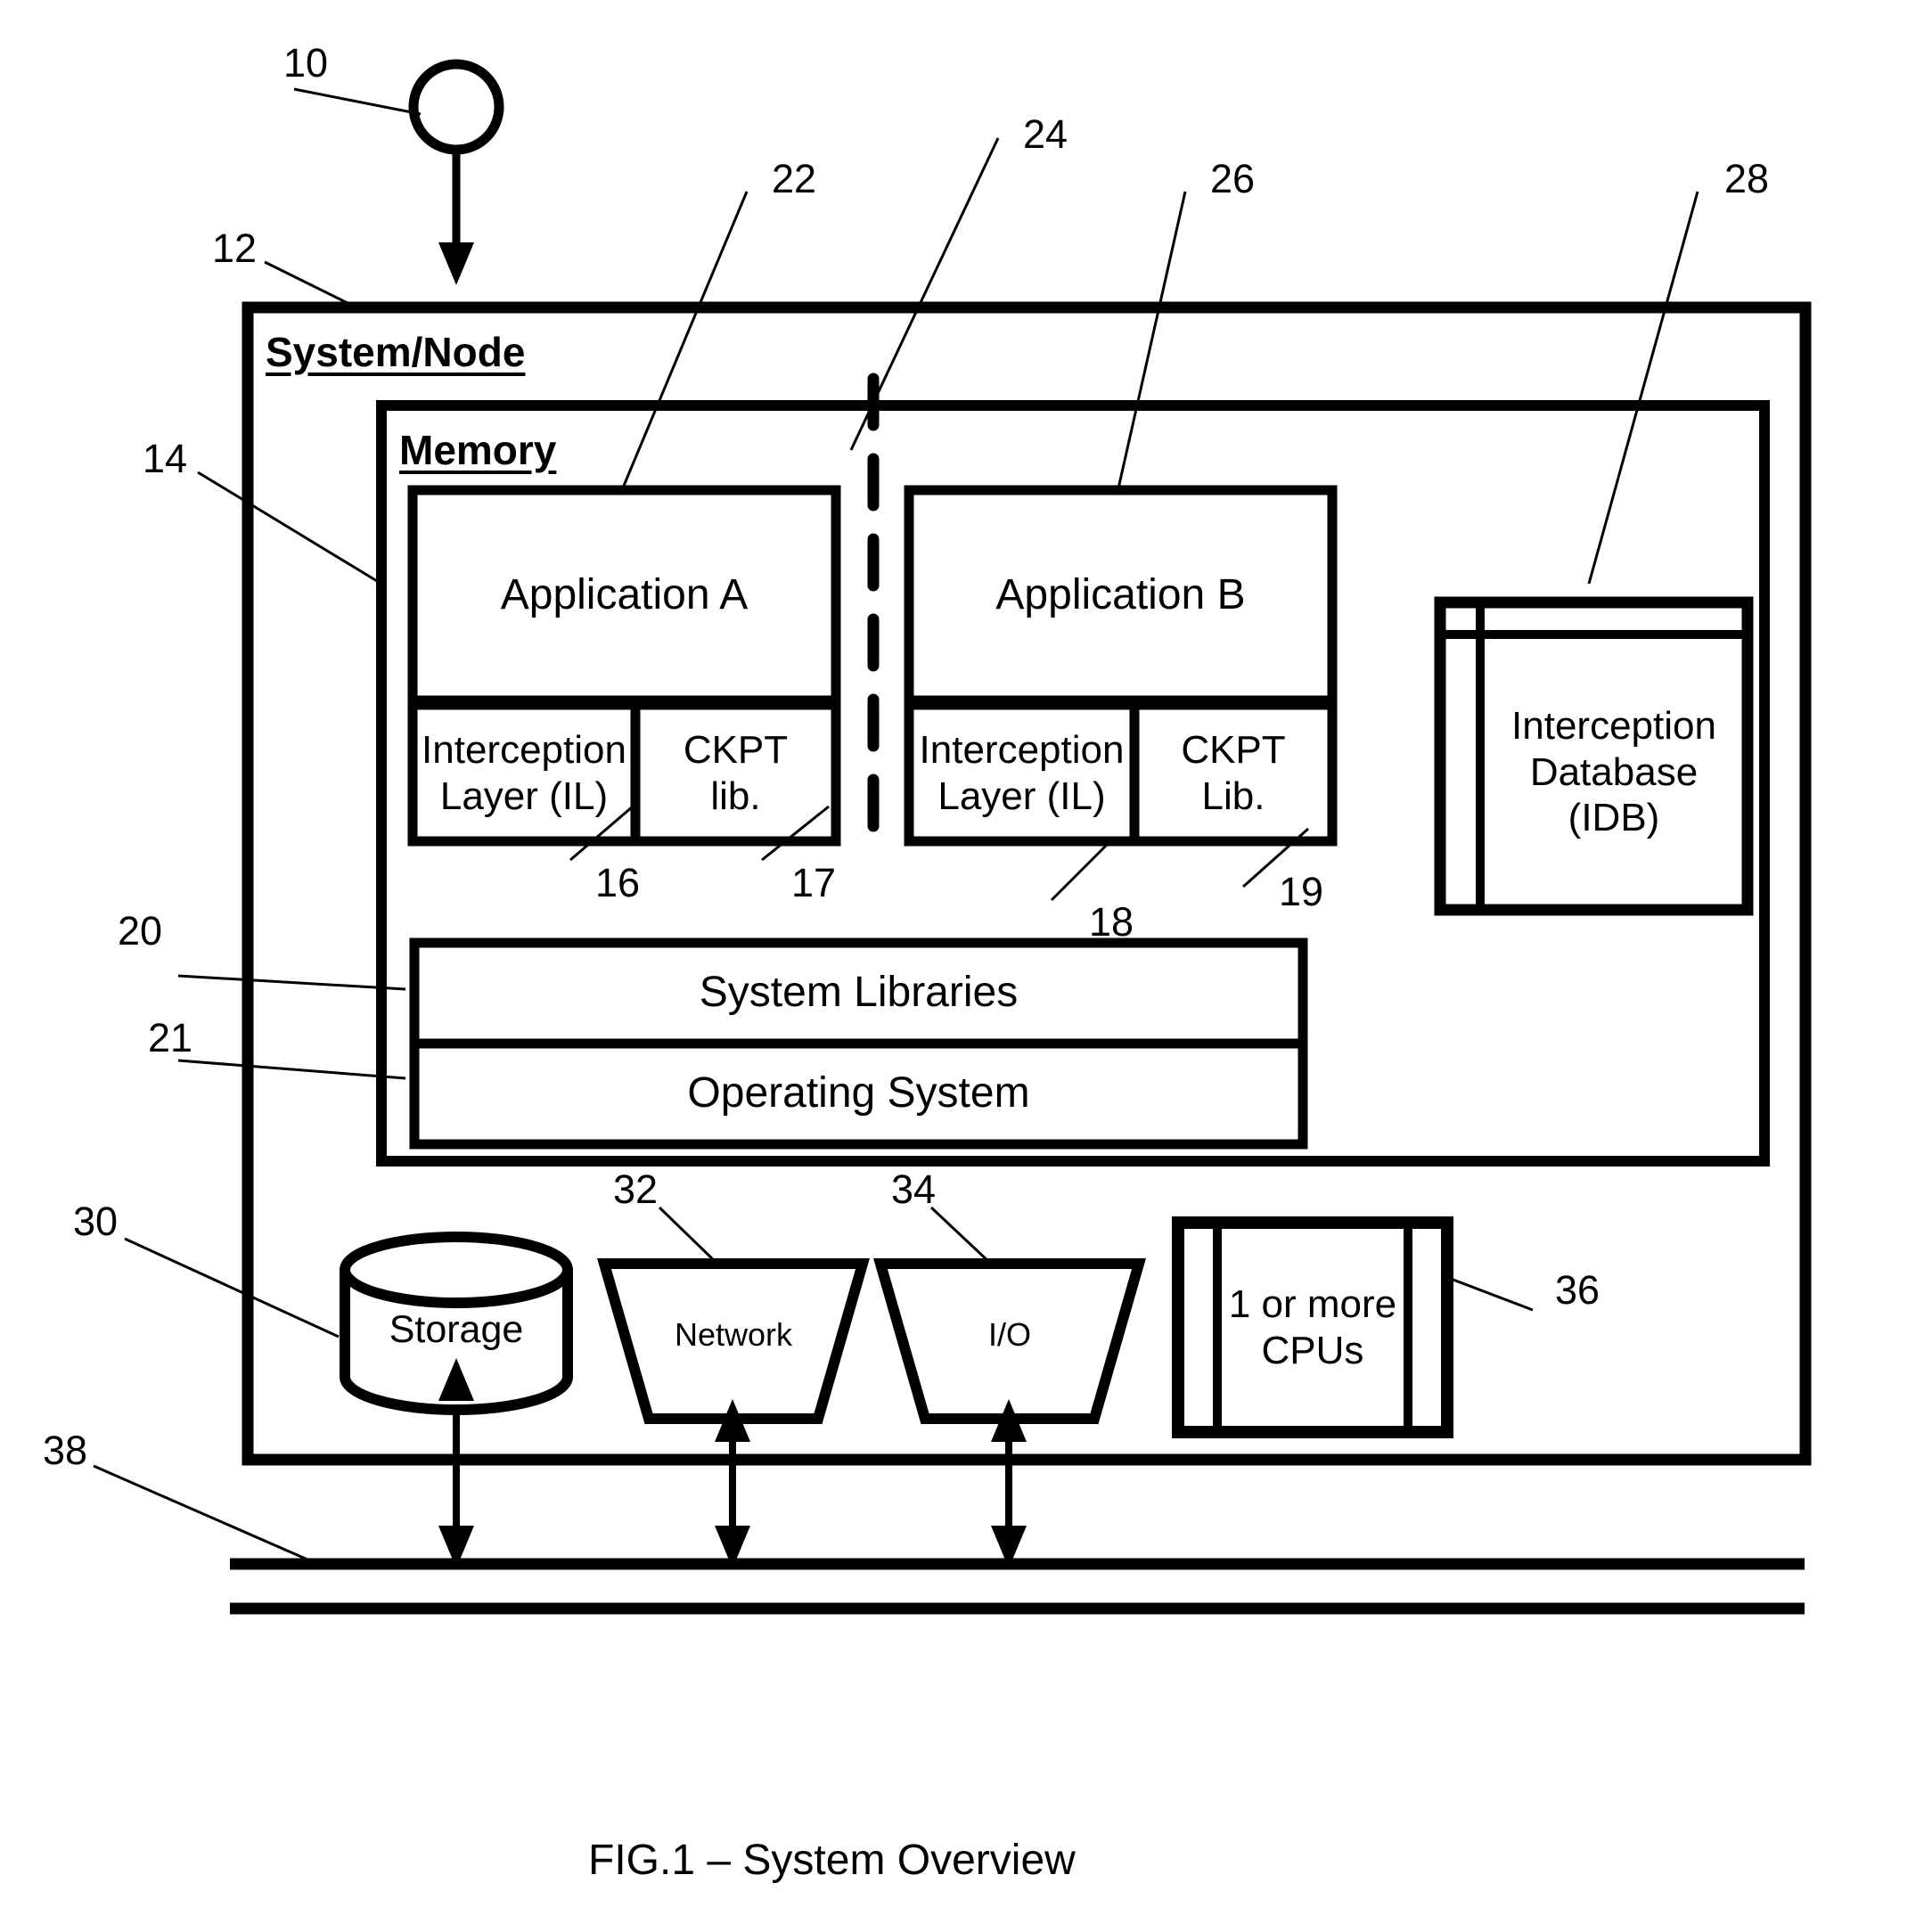 The height and width of the screenshot is (1932, 1932). What do you see at coordinates (456, 263) in the screenshot?
I see `process-arrow-head` at bounding box center [456, 263].